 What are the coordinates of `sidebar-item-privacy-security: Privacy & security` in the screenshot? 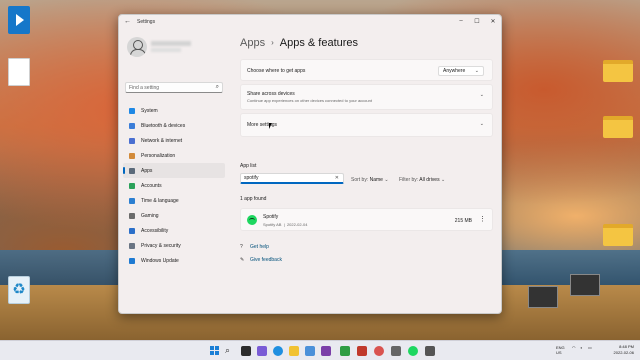 It's located at (174, 245).